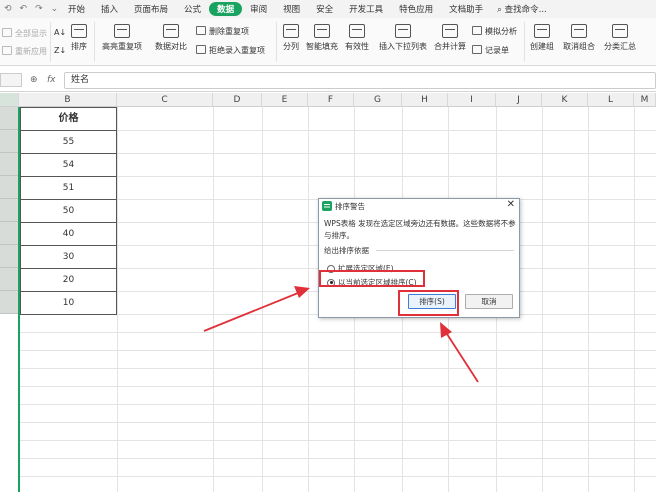 Image resolution: width=656 pixels, height=492 pixels. Describe the element at coordinates (446, 330) in the screenshot. I see `arrow-head-sort` at that location.